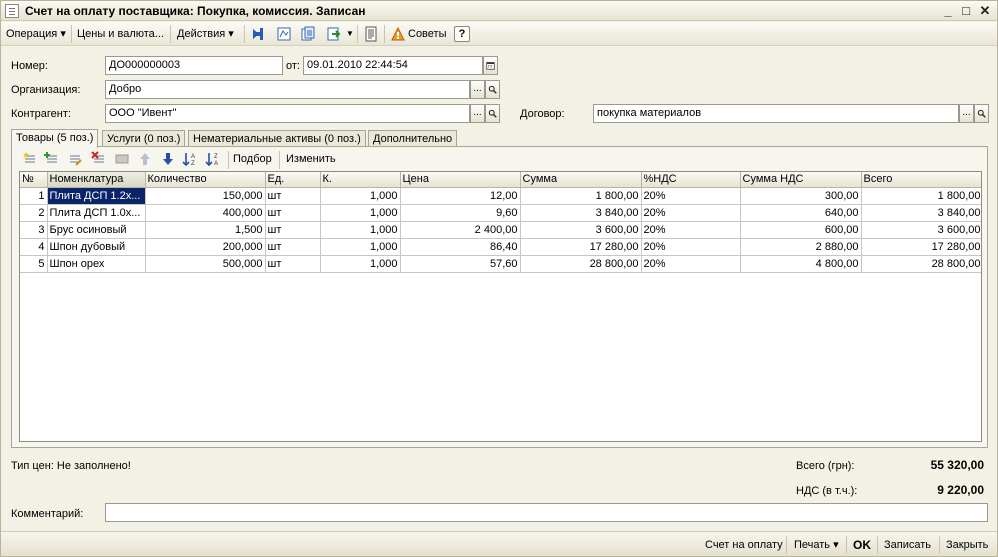  I want to click on column-header: К., so click(360, 180).